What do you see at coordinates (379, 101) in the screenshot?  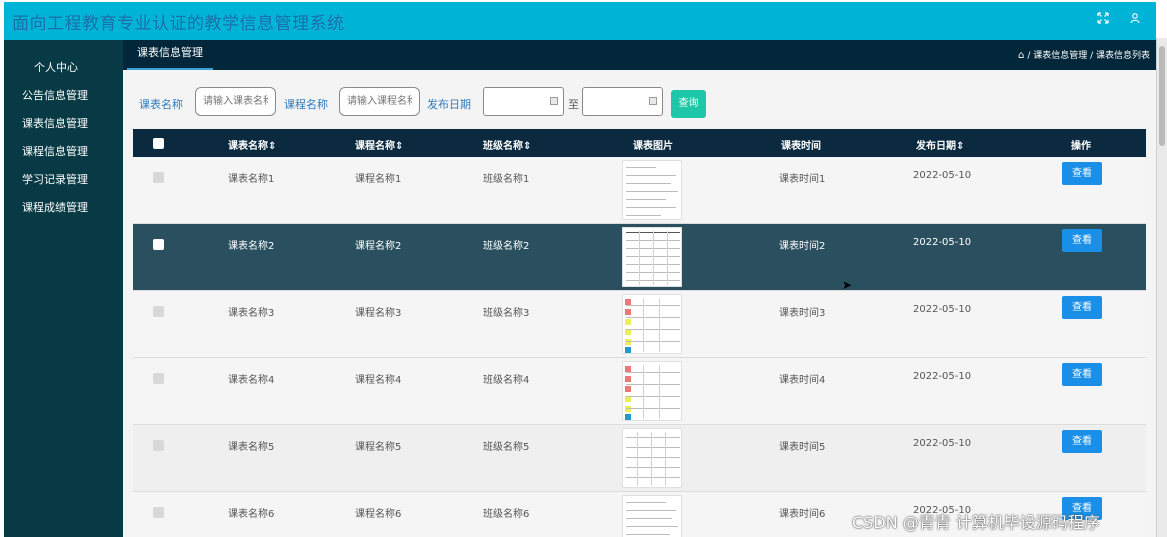 I see `course-name-input` at bounding box center [379, 101].